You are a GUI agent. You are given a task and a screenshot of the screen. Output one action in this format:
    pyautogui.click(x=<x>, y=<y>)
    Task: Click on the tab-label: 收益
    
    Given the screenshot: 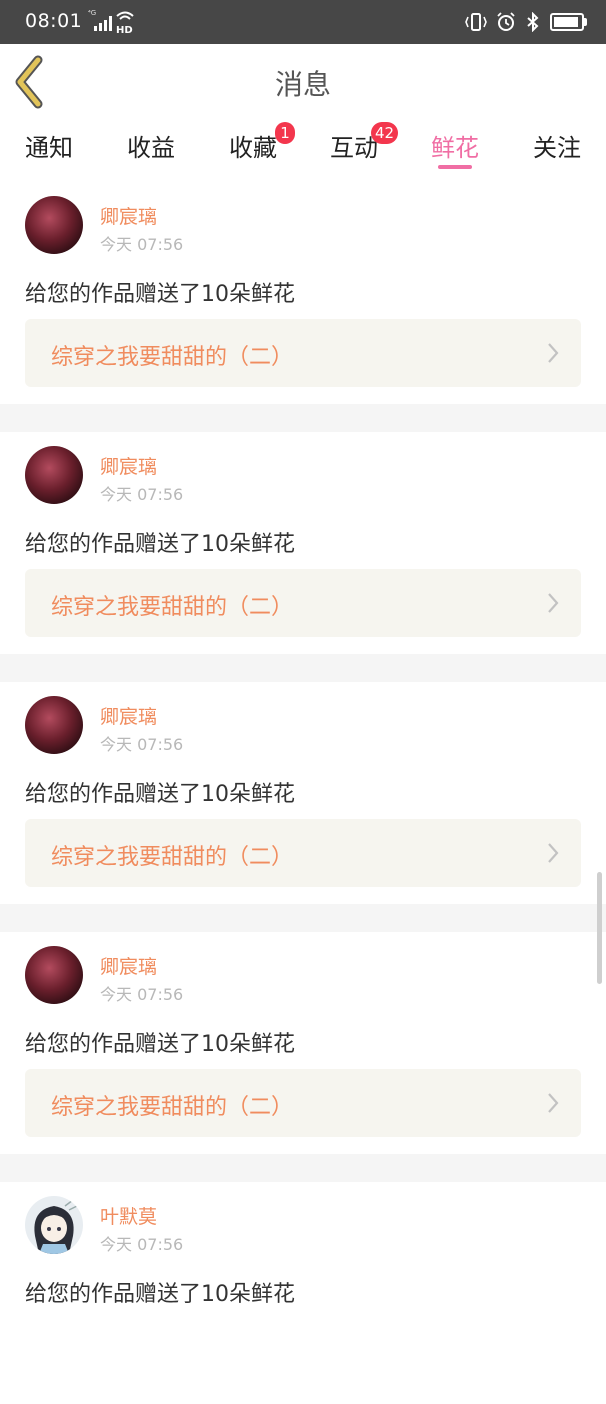 What is the action you would take?
    pyautogui.click(x=151, y=148)
    